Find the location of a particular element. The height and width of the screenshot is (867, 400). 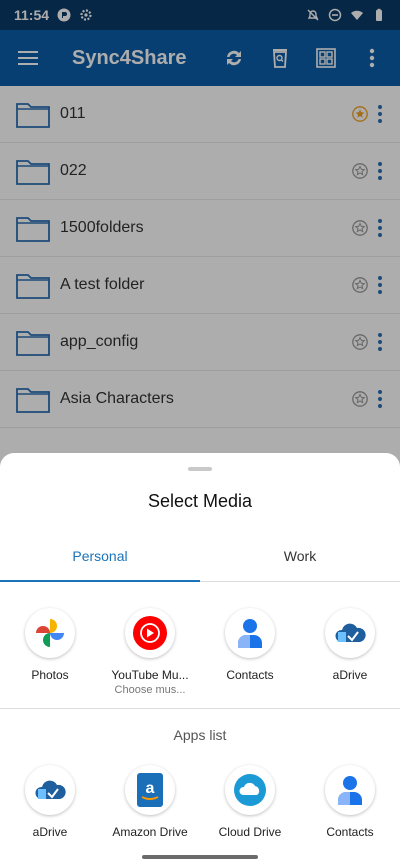

profile-tabs: Personal Work is located at coordinates (200, 562).